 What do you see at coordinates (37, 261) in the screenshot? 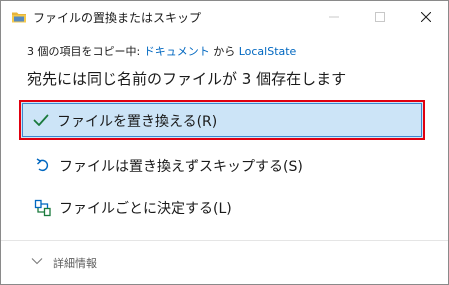
I see `chevron-down-icon` at bounding box center [37, 261].